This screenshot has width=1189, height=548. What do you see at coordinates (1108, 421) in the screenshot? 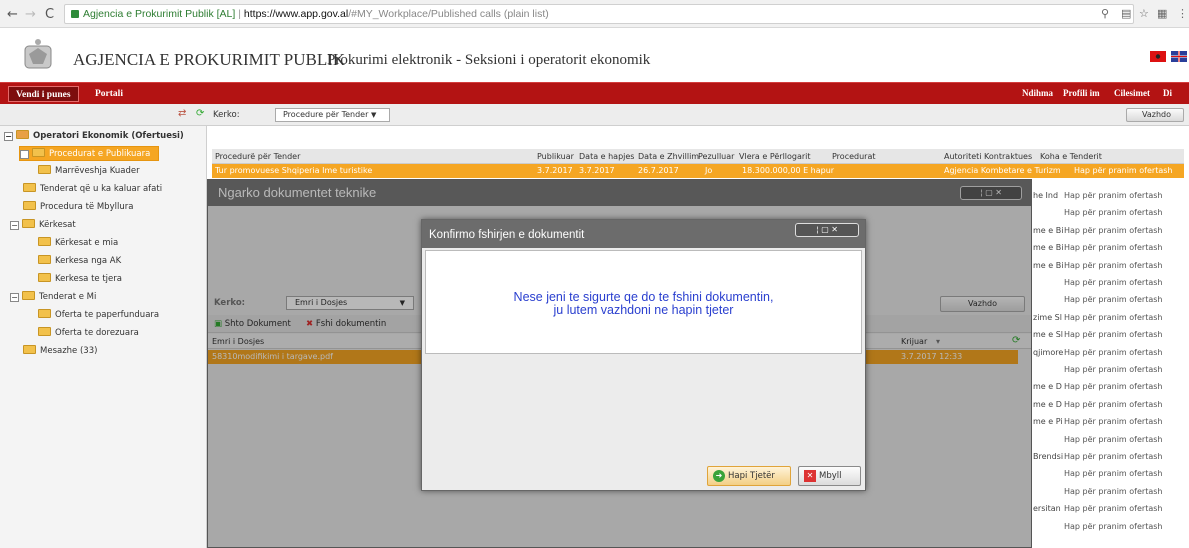
I see `list-item: me e PiHap për pranim ofertash` at bounding box center [1108, 421].